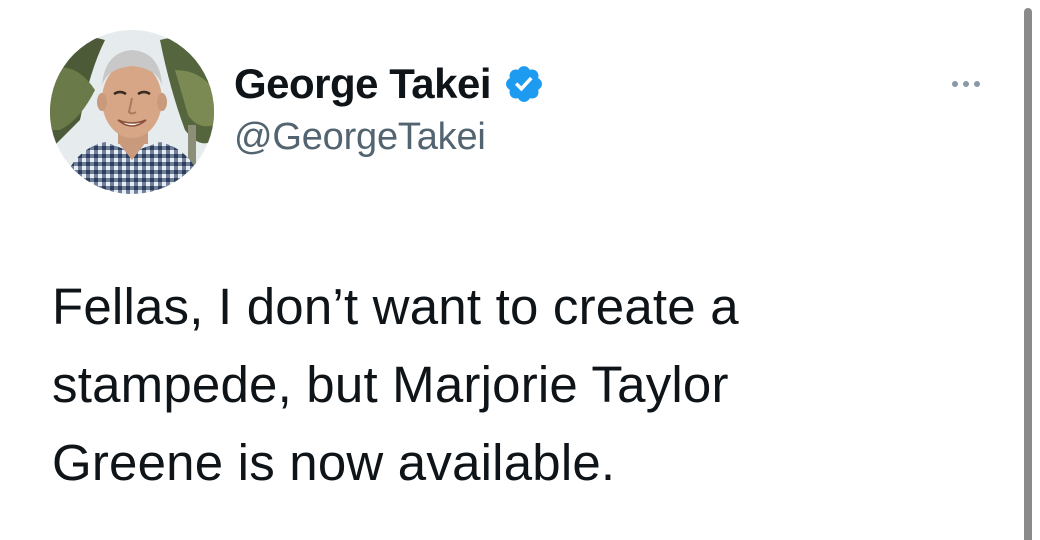  I want to click on scrollbar-thumb, so click(1028, 274).